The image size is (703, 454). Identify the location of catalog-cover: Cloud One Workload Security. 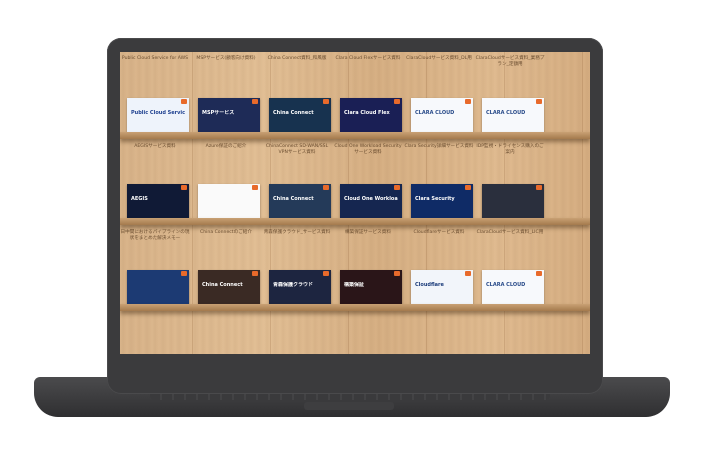
(371, 201).